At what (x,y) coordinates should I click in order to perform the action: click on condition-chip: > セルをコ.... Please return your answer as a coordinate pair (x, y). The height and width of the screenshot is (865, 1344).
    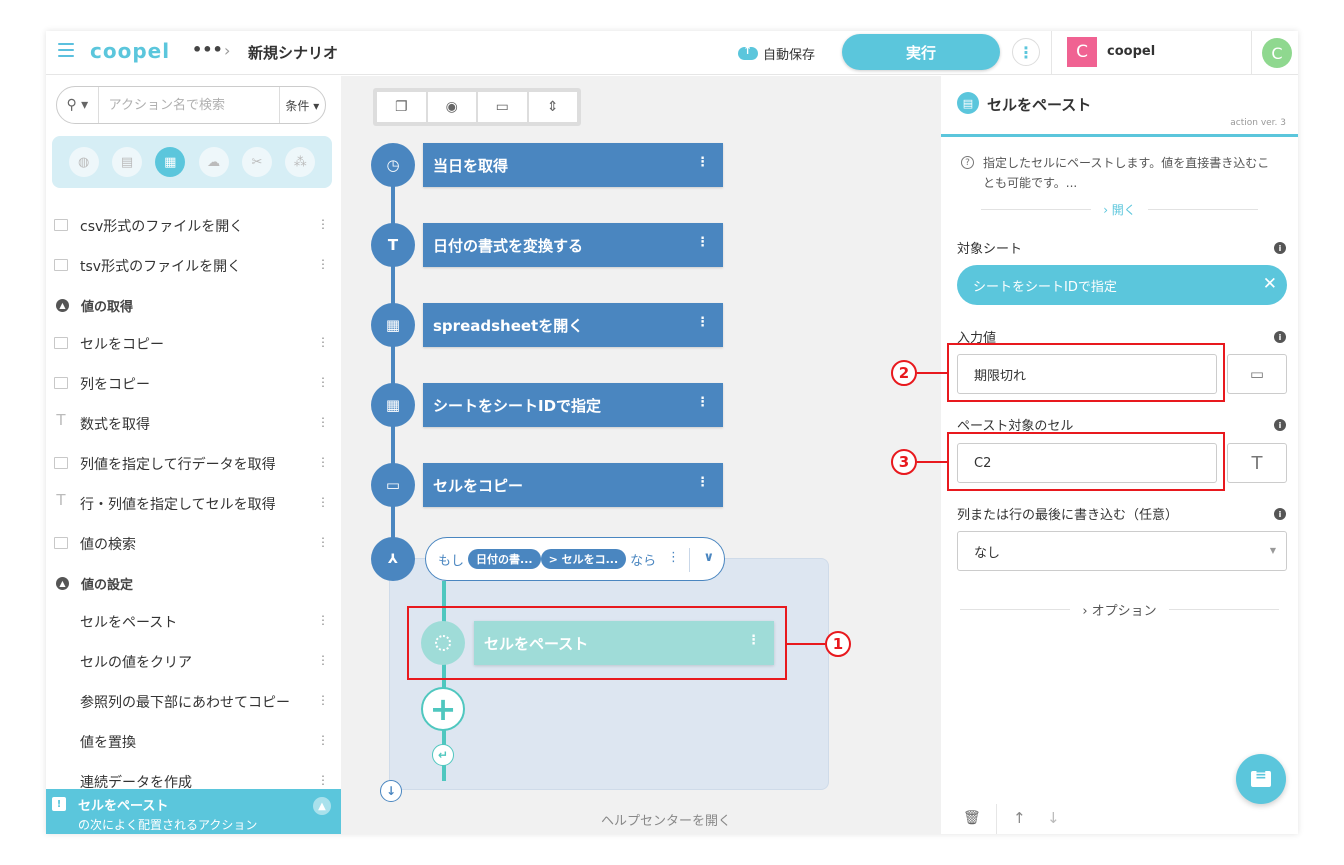
    Looking at the image, I should click on (583, 559).